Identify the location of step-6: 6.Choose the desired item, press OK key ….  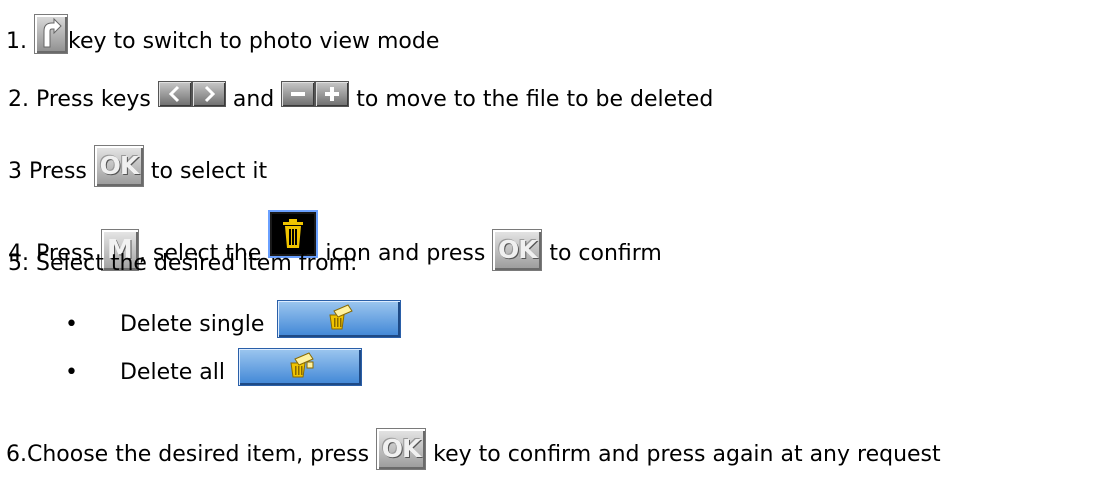
(473, 449).